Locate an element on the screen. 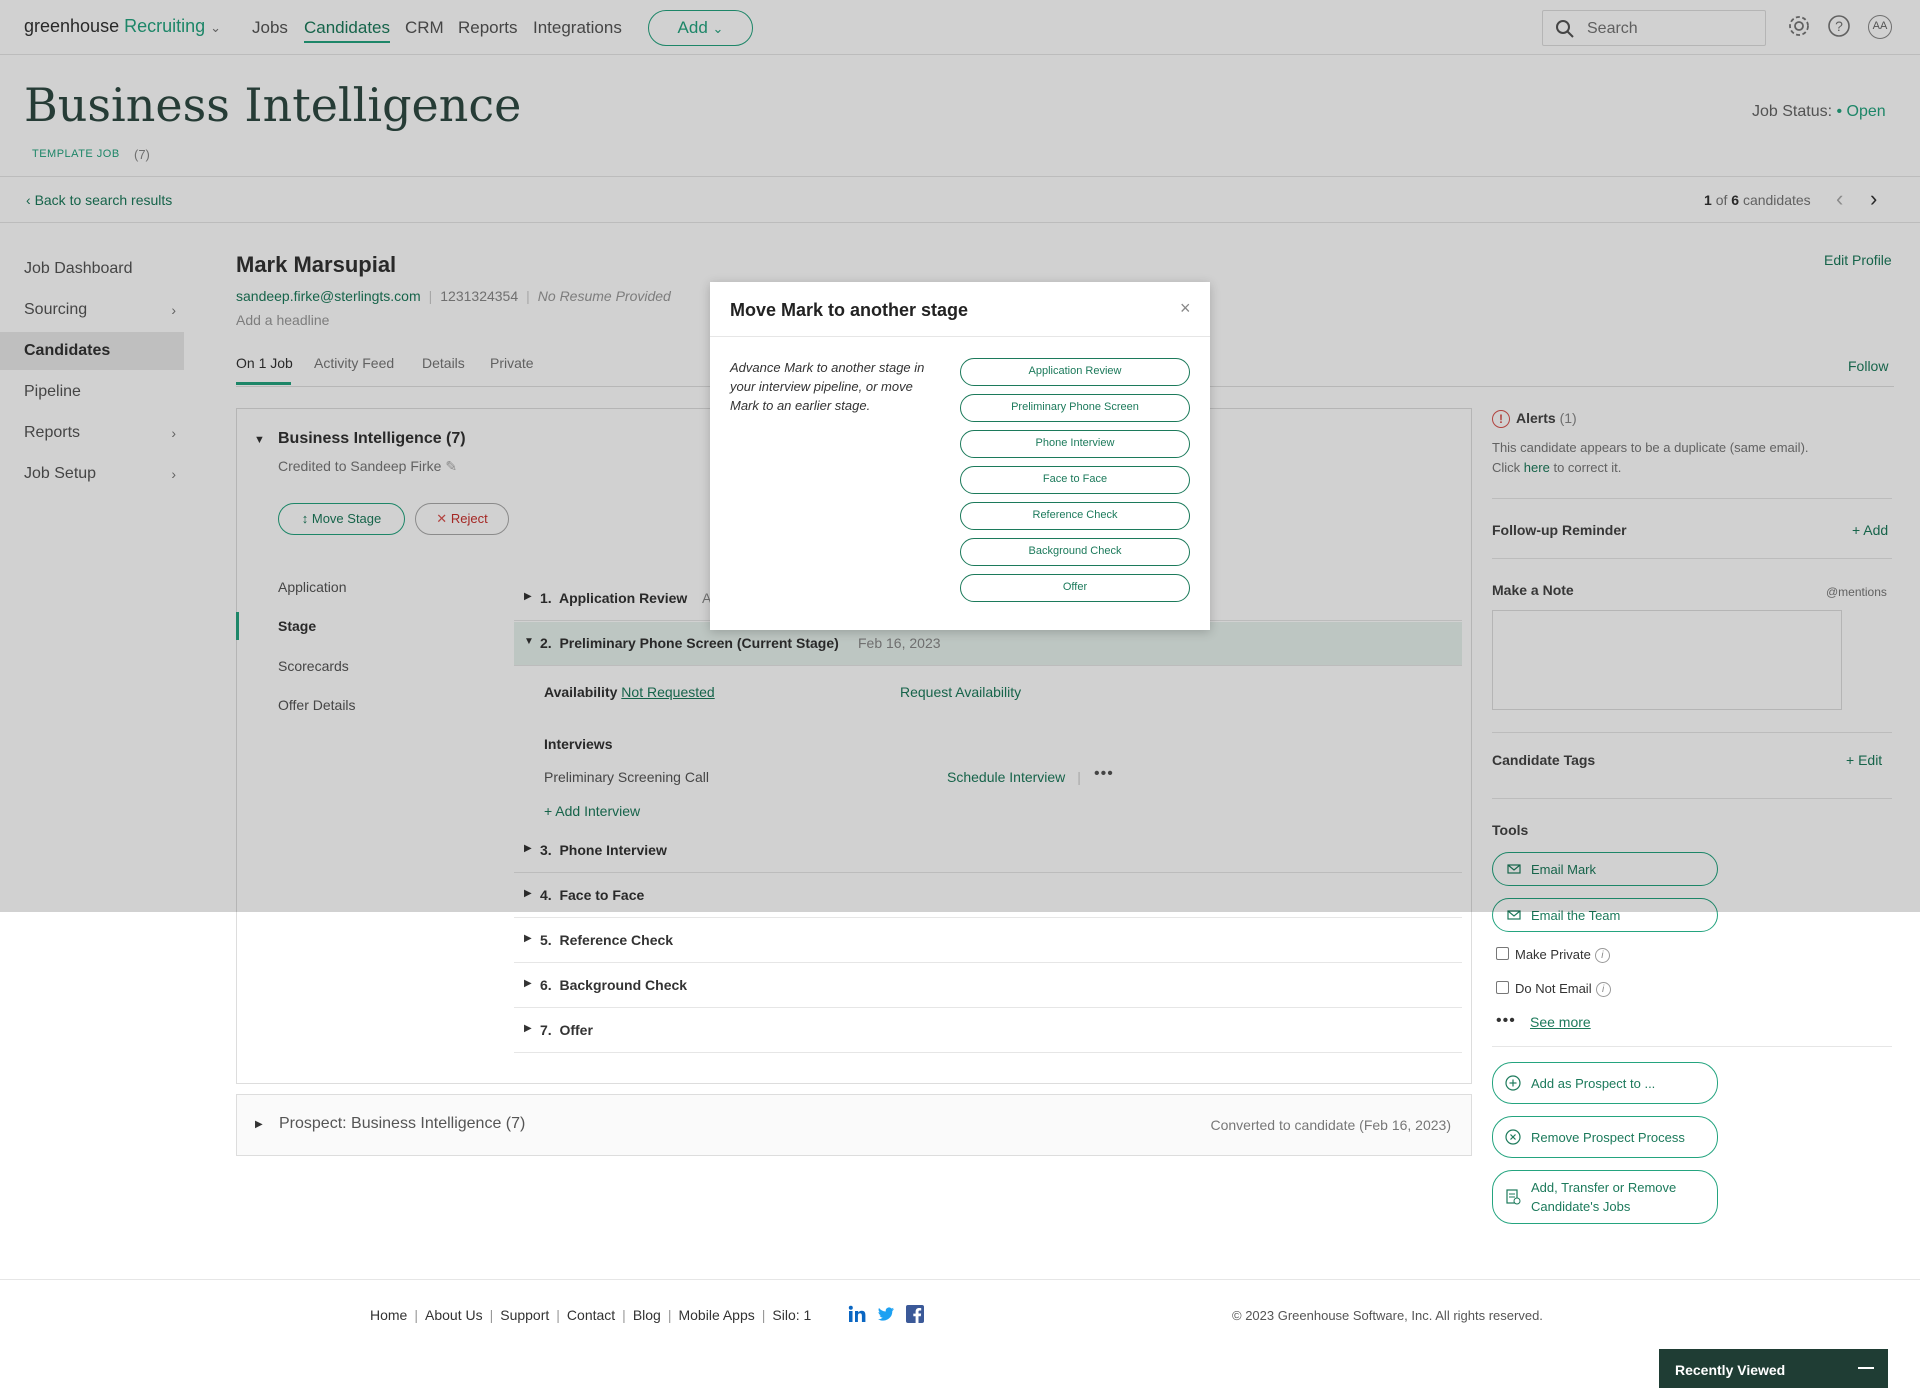 The image size is (1920, 1388). plus-circle-icon is located at coordinates (1513, 1083).